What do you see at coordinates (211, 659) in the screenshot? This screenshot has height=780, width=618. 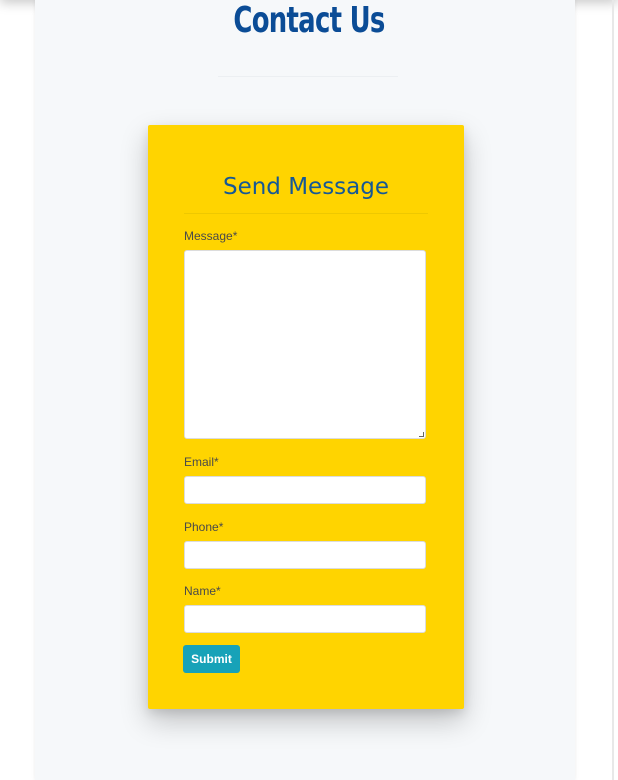 I see `submit-button: Submit` at bounding box center [211, 659].